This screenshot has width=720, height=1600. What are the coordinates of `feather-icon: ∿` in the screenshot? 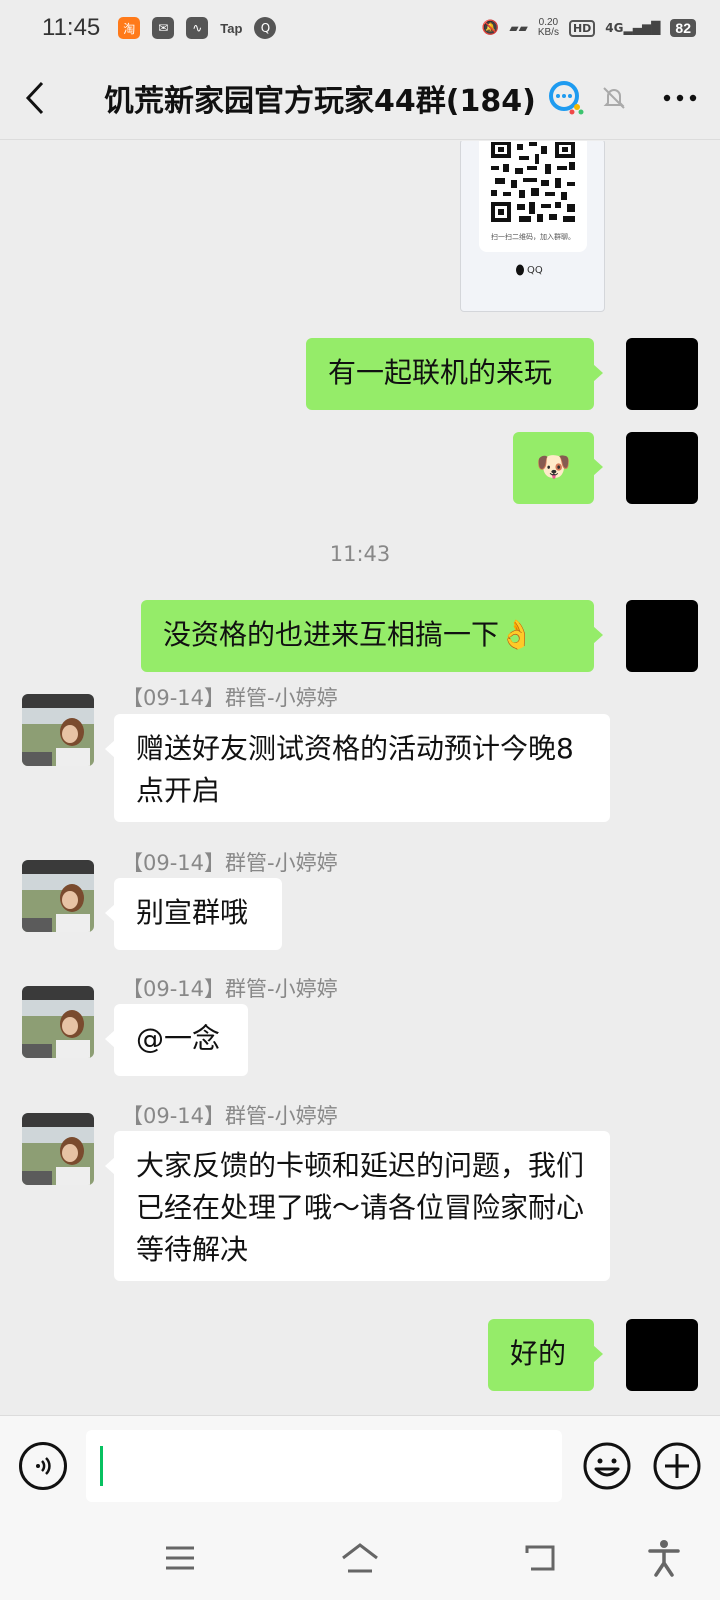 It's located at (197, 28).